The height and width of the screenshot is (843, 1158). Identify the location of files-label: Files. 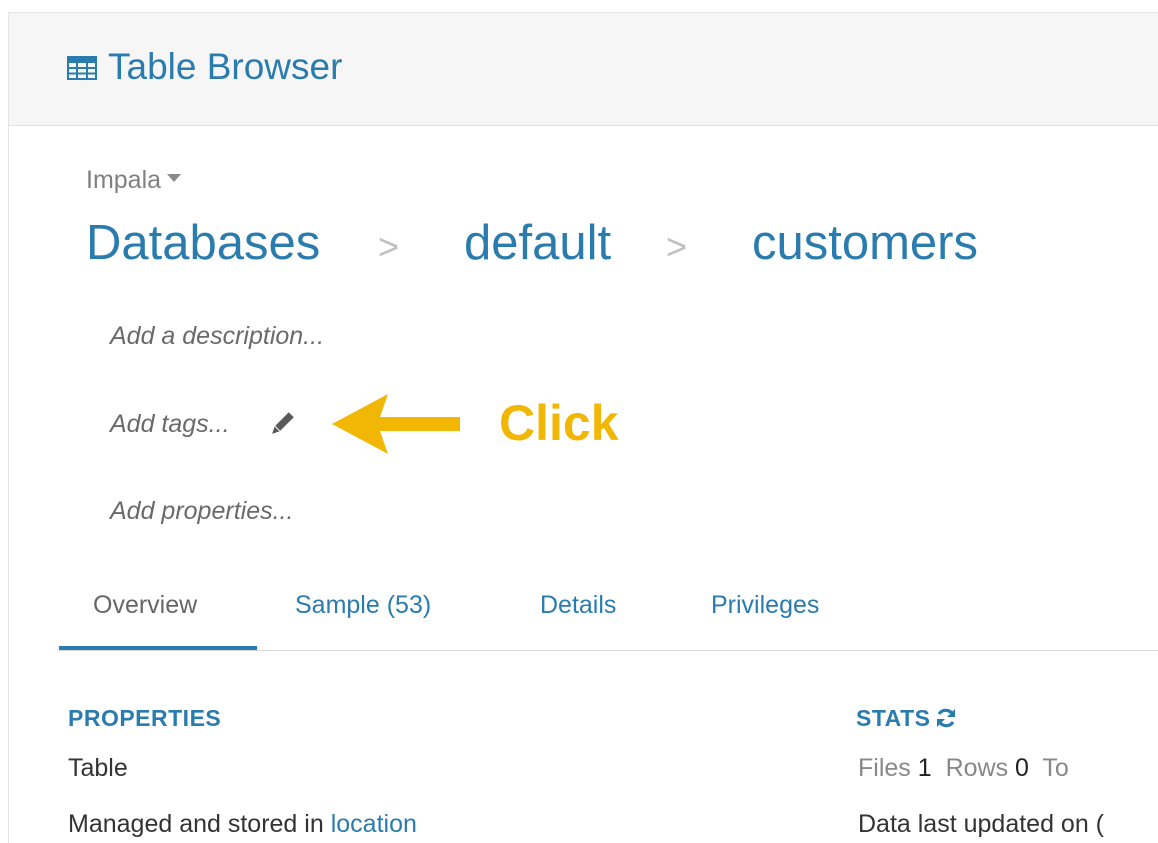
(884, 768).